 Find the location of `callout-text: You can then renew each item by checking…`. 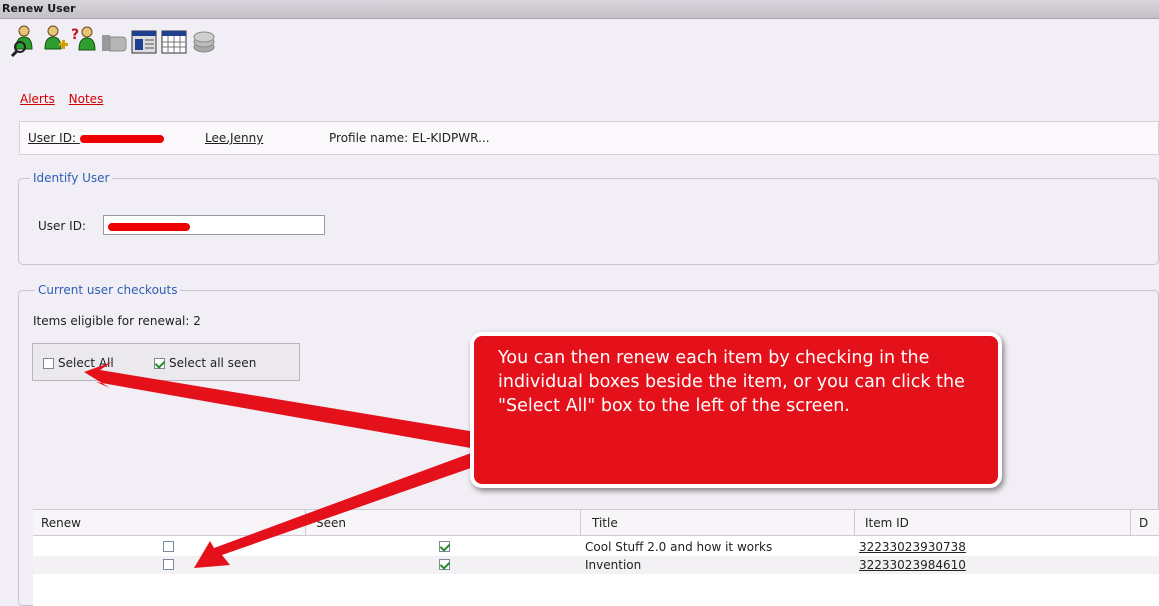

callout-text: You can then renew each item by checking… is located at coordinates (731, 382).